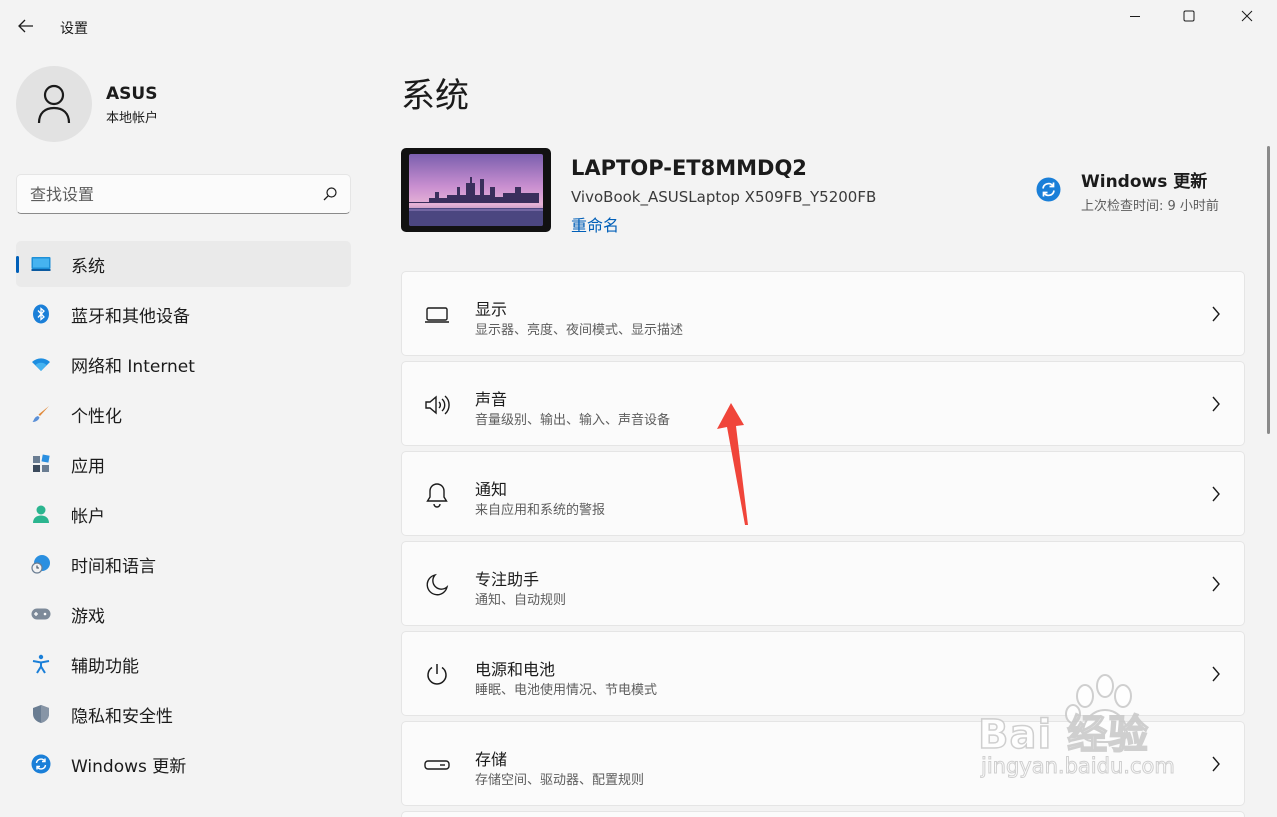 The height and width of the screenshot is (817, 1277). Describe the element at coordinates (17, 264) in the screenshot. I see `active-indicator` at that location.